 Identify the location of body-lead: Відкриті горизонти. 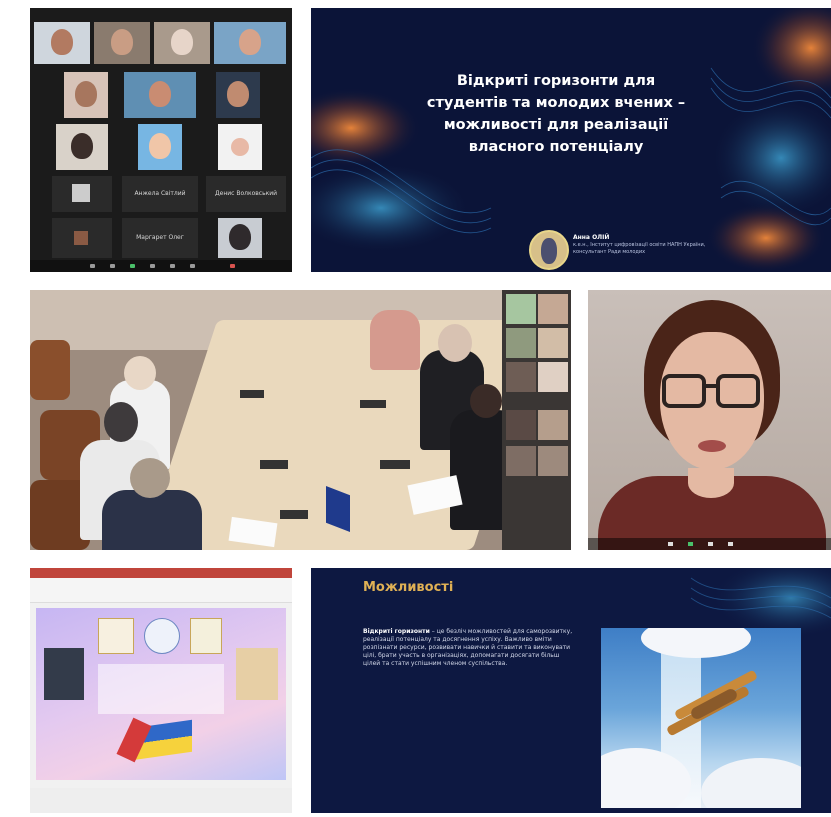
(396, 631).